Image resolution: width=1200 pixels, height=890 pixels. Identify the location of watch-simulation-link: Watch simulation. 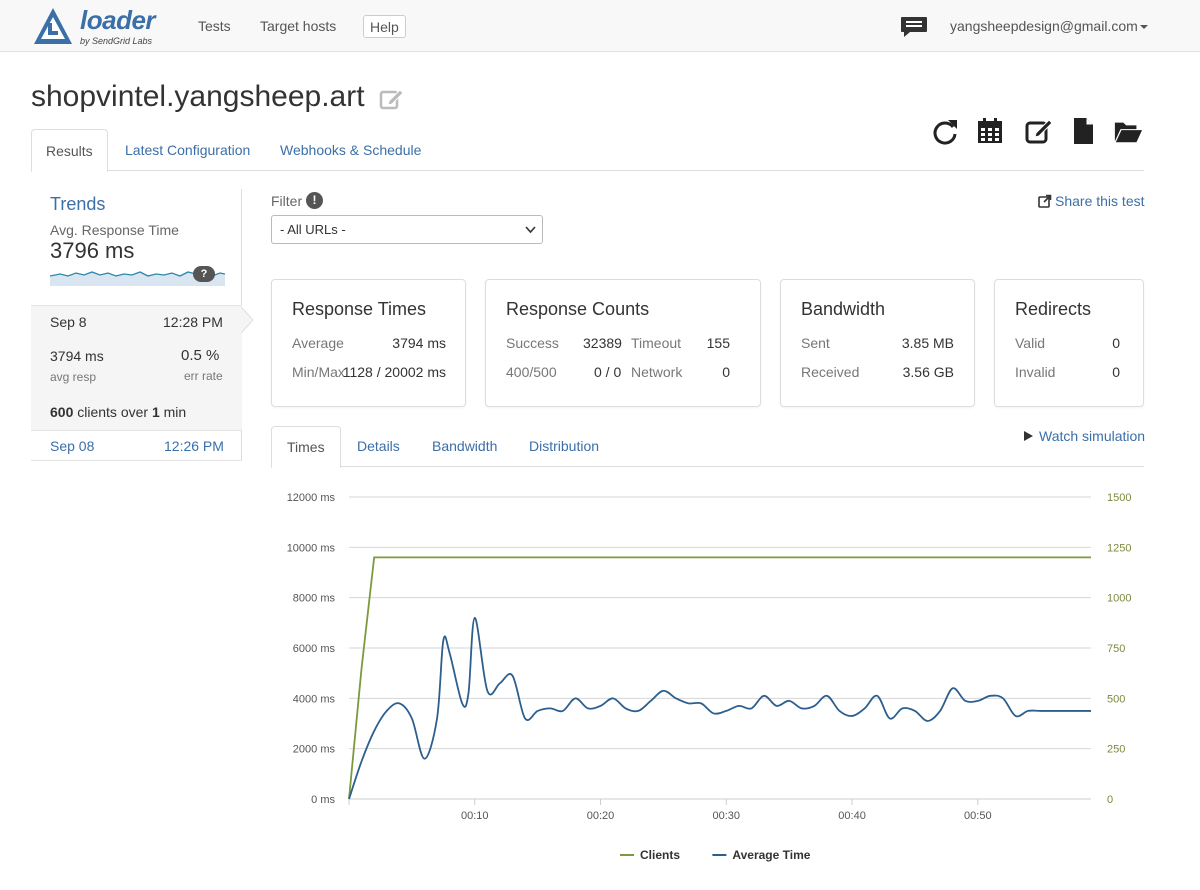
(1084, 436).